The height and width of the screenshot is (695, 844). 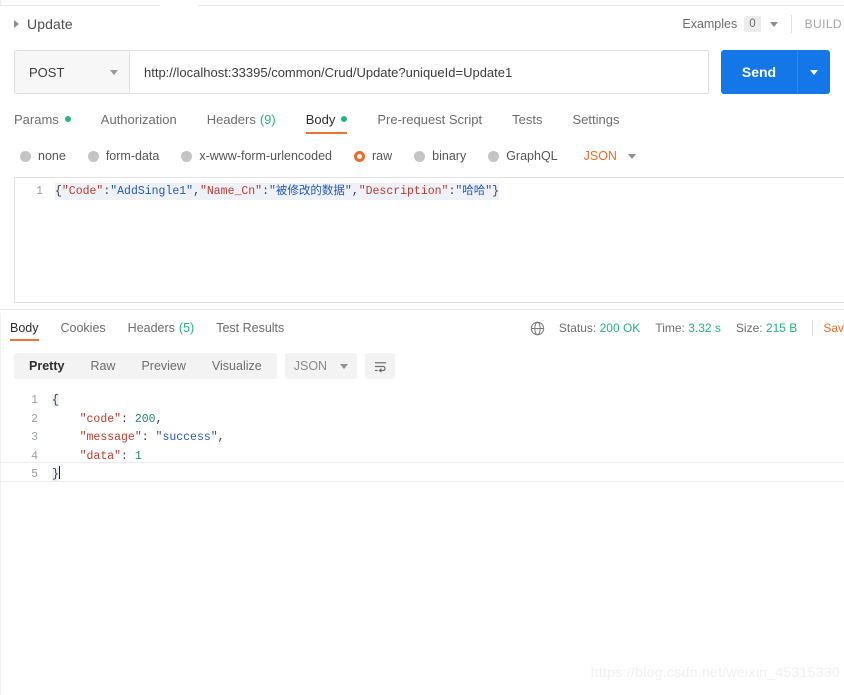 What do you see at coordinates (138, 438) in the screenshot?
I see `response-body-code-line: "message": "success",` at bounding box center [138, 438].